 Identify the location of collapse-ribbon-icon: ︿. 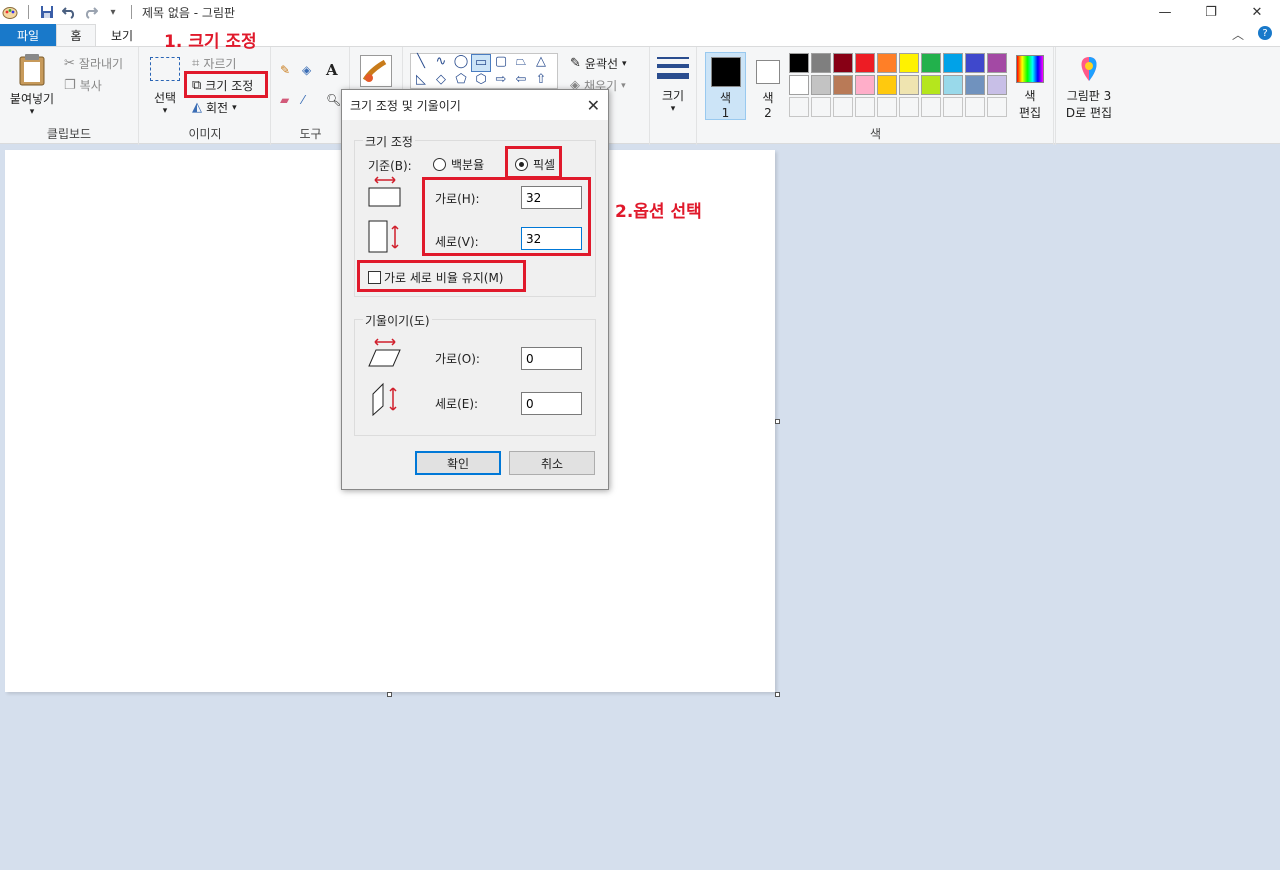
(1238, 34).